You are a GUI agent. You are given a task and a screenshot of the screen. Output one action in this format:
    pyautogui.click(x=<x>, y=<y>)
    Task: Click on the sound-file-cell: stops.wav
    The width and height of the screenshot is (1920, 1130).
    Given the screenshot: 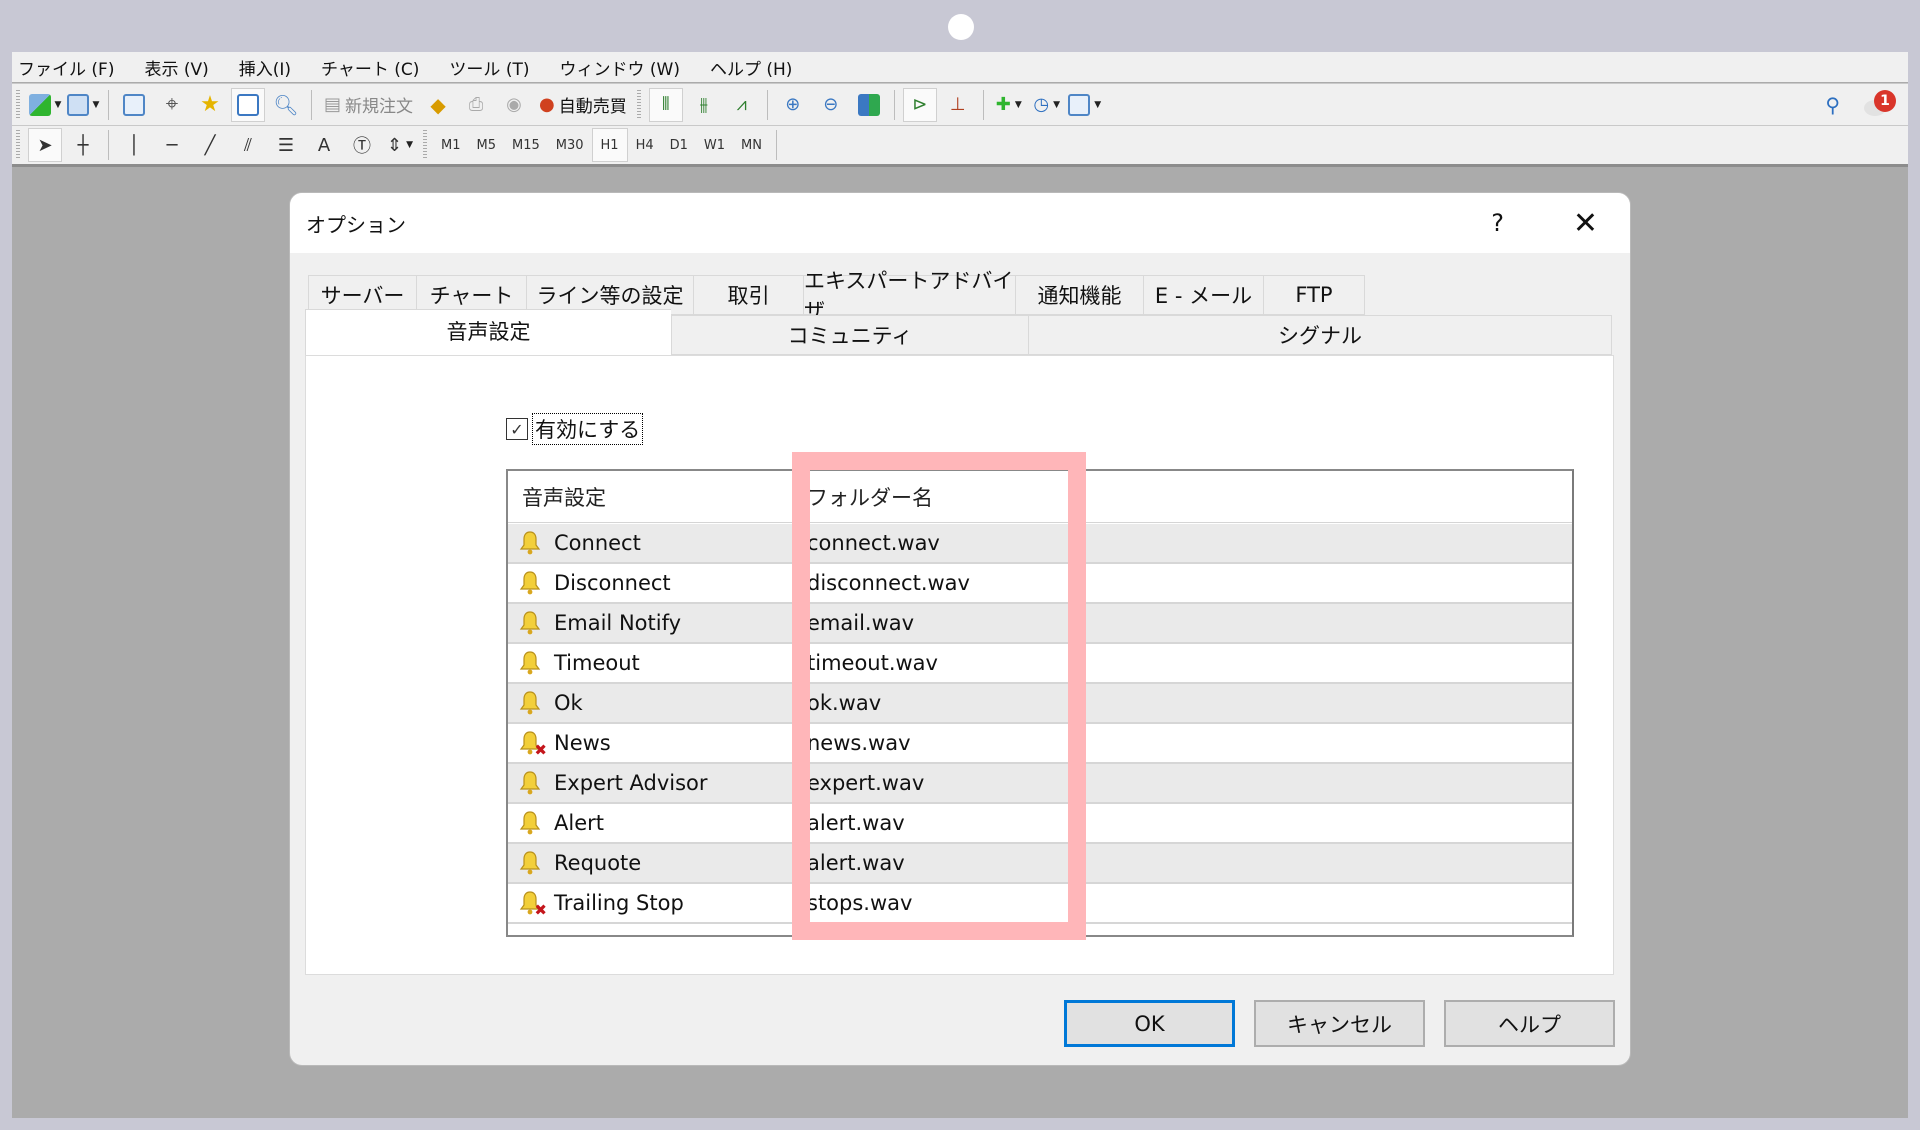 What is the action you would take?
    pyautogui.click(x=923, y=903)
    